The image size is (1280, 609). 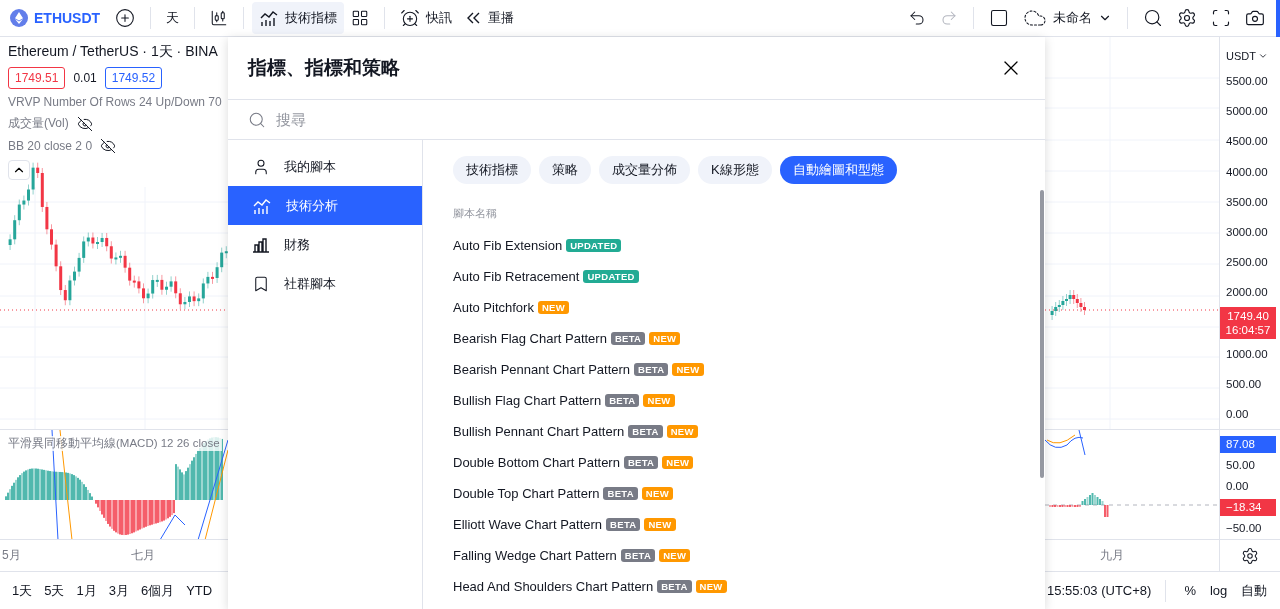 I want to click on axis-label: 1000.00, so click(x=1247, y=354).